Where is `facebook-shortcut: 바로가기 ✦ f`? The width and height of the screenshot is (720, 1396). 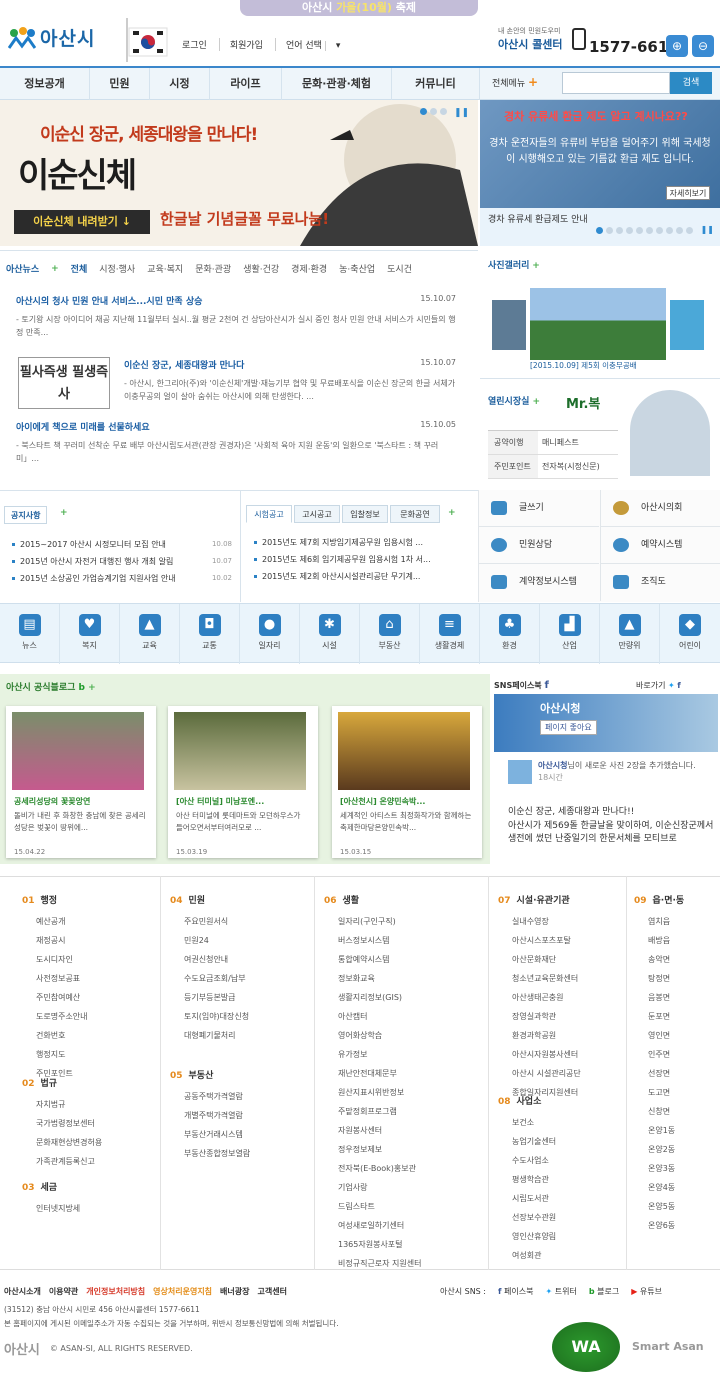
facebook-shortcut: 바로가기 ✦ f is located at coordinates (658, 685).